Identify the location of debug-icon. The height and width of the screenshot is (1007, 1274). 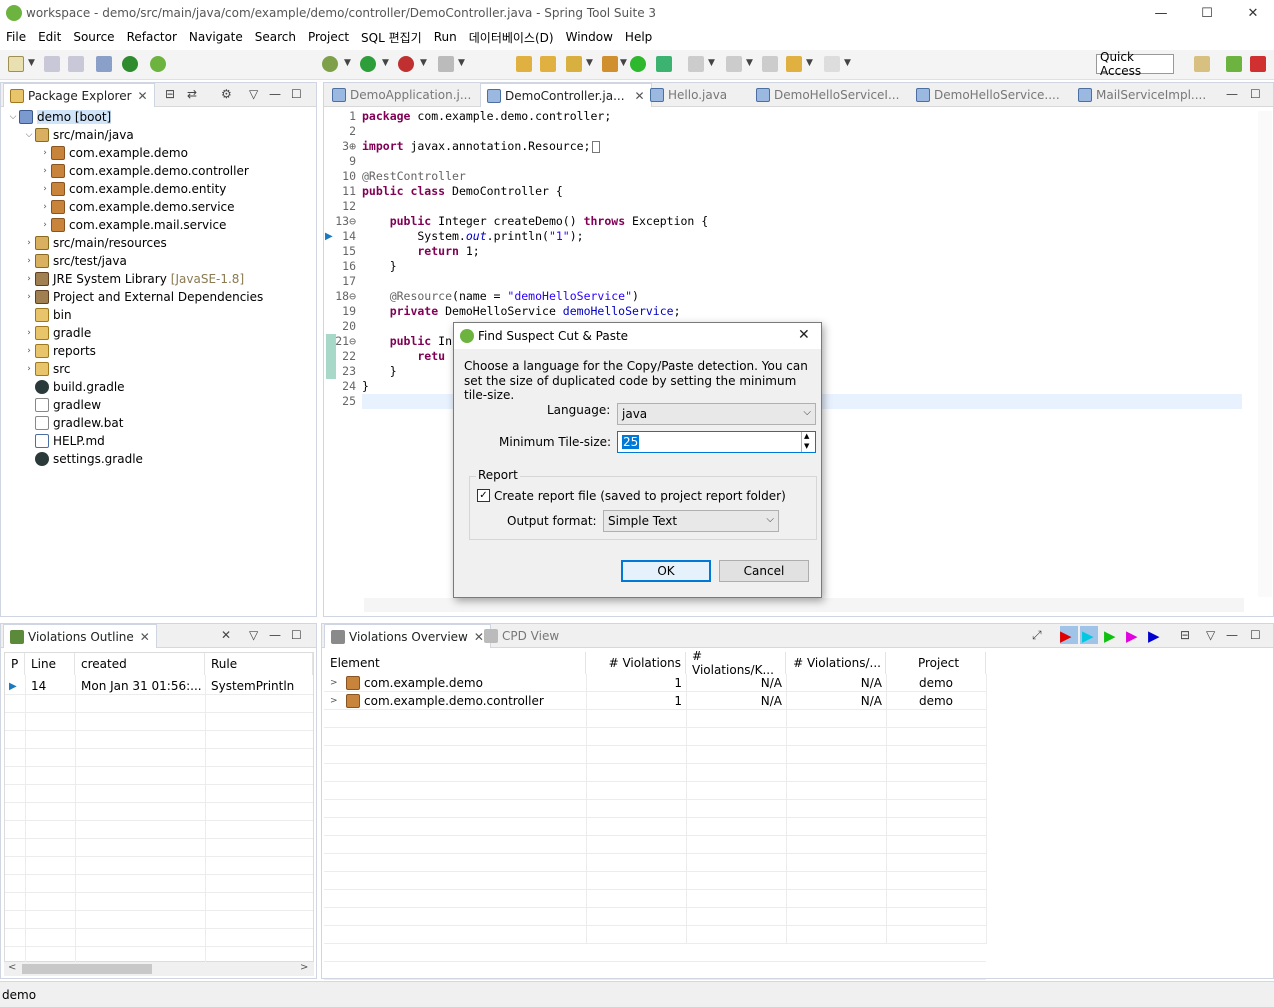
(330, 64).